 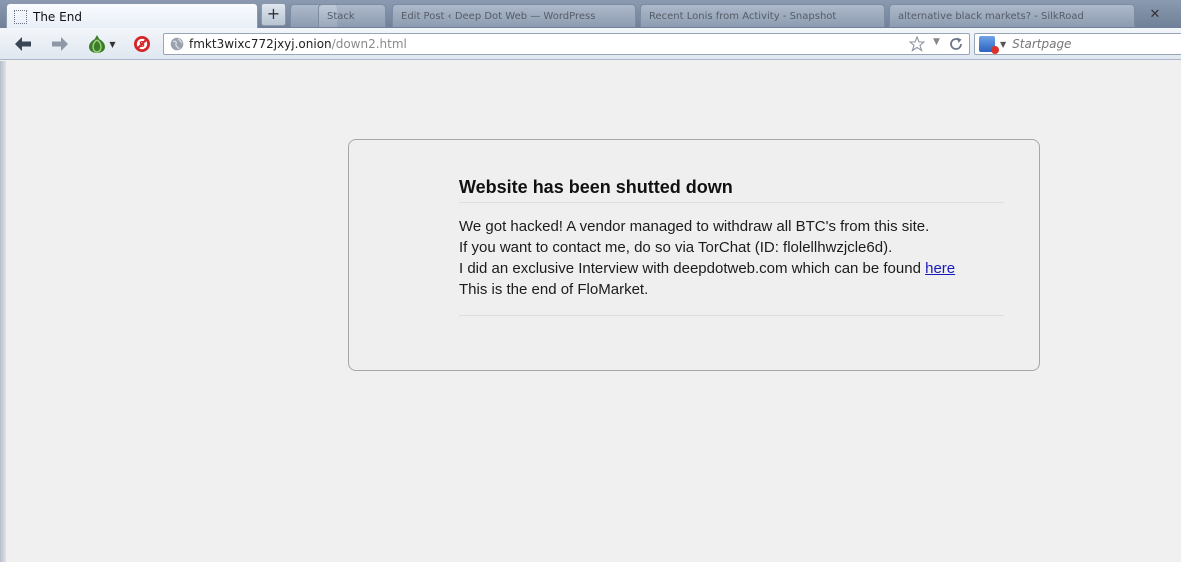 What do you see at coordinates (177, 44) in the screenshot?
I see `globe-icon` at bounding box center [177, 44].